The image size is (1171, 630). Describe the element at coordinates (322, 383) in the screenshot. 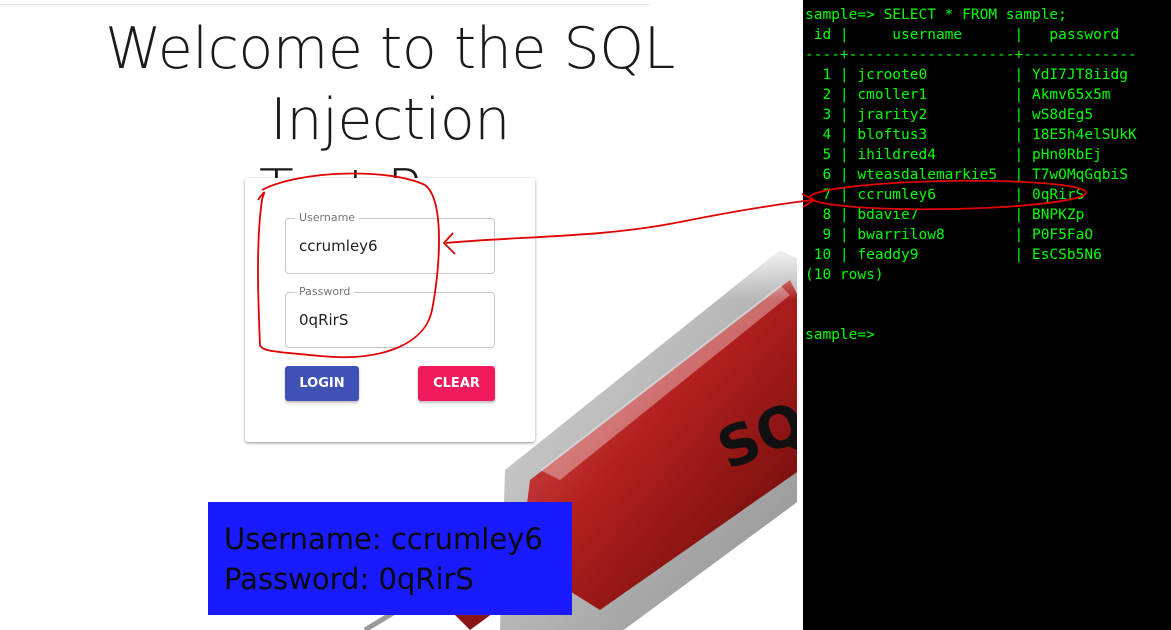

I see `login-button: LOGIN` at that location.